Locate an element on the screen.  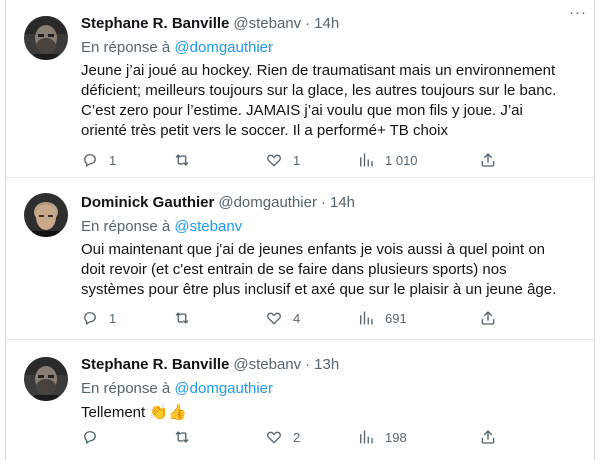
like-button: 1 is located at coordinates (282, 160).